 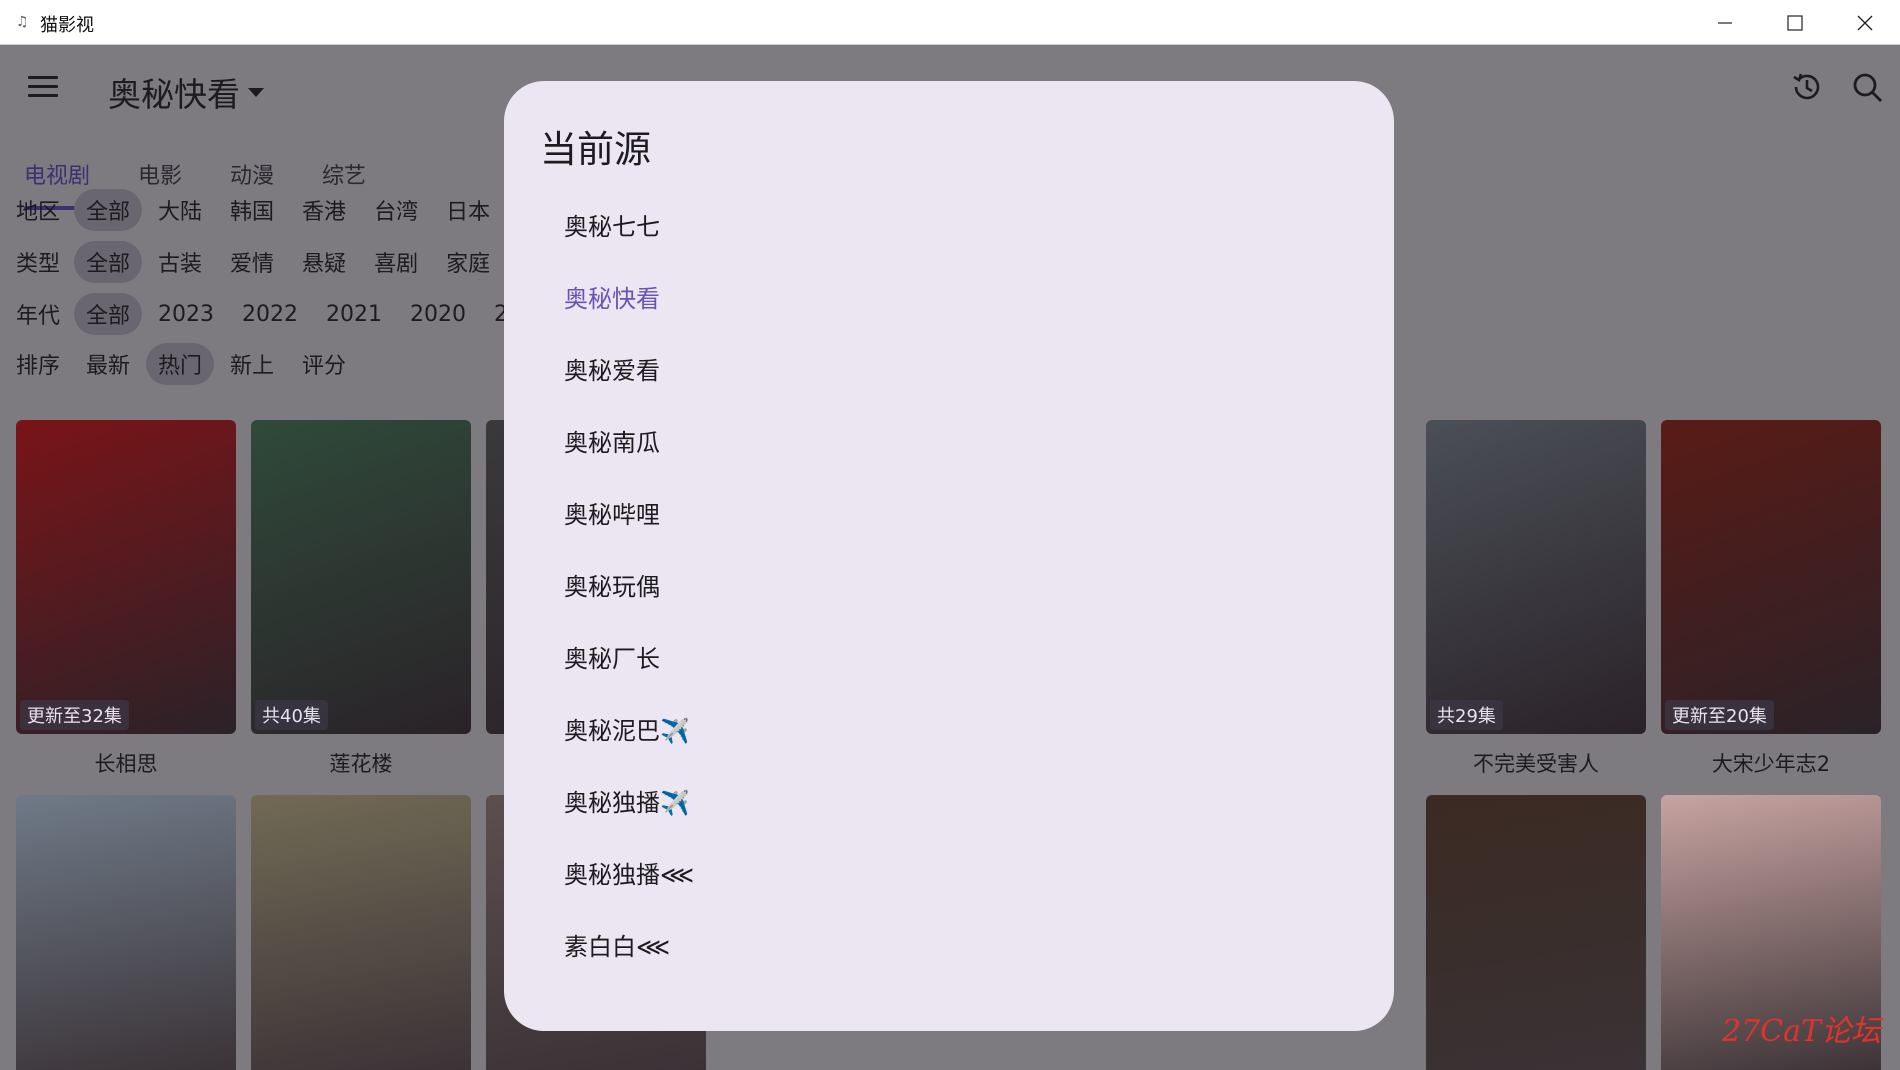 I want to click on close-icon, so click(x=1865, y=22).